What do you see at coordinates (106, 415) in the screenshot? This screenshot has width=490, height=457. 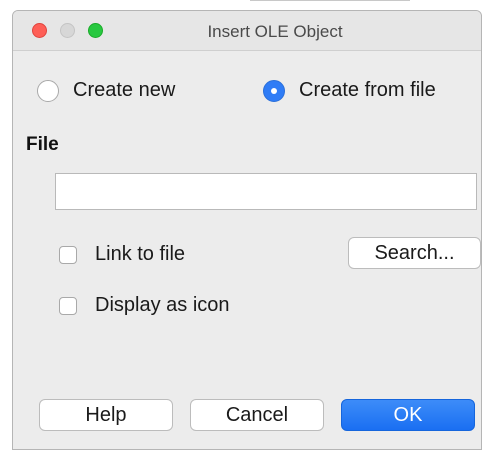 I see `help-button: Help` at bounding box center [106, 415].